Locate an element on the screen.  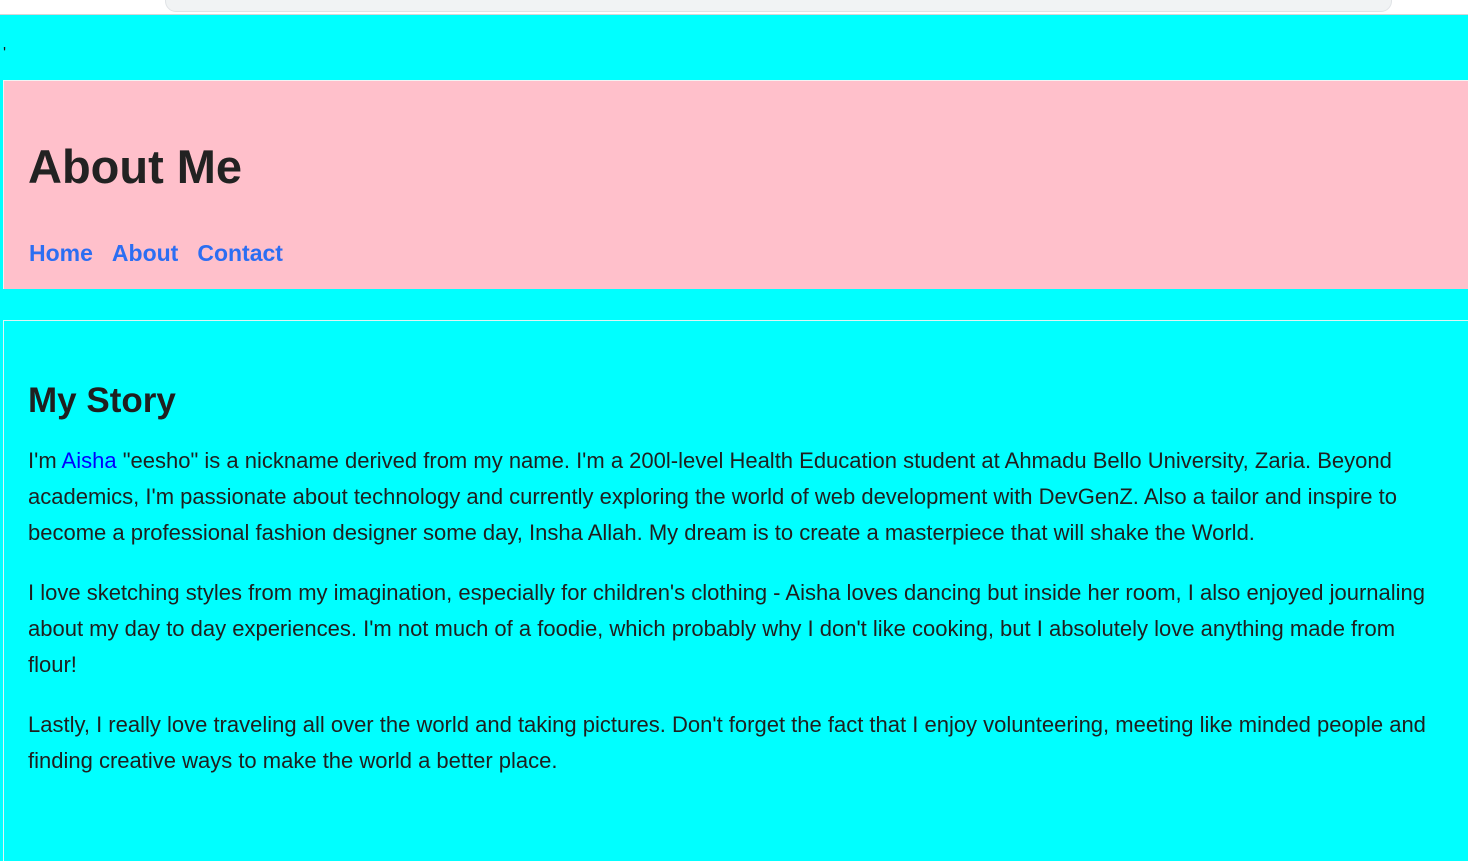
section-title: My Story is located at coordinates (102, 400).